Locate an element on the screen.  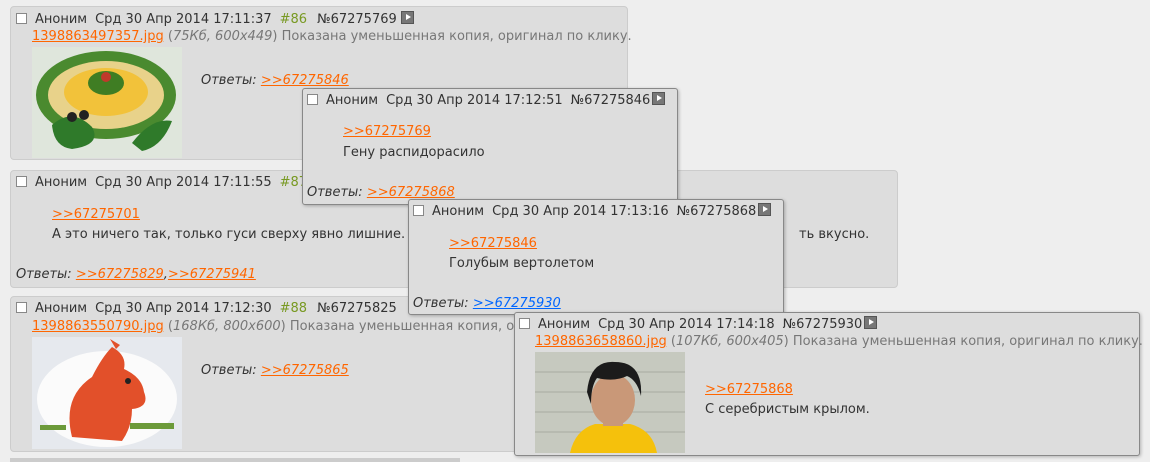
post-text: С серебристым крылом. is located at coordinates (787, 409).